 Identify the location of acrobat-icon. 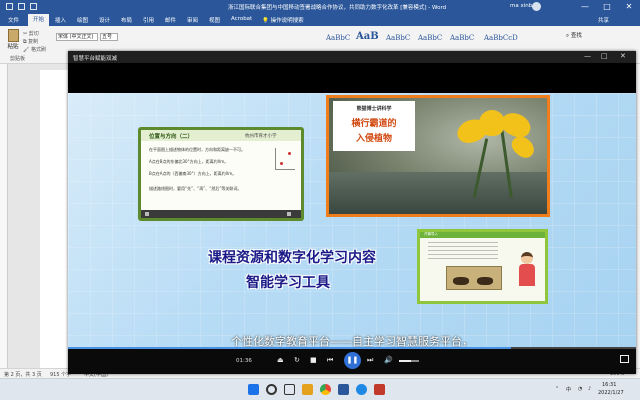
(379, 389).